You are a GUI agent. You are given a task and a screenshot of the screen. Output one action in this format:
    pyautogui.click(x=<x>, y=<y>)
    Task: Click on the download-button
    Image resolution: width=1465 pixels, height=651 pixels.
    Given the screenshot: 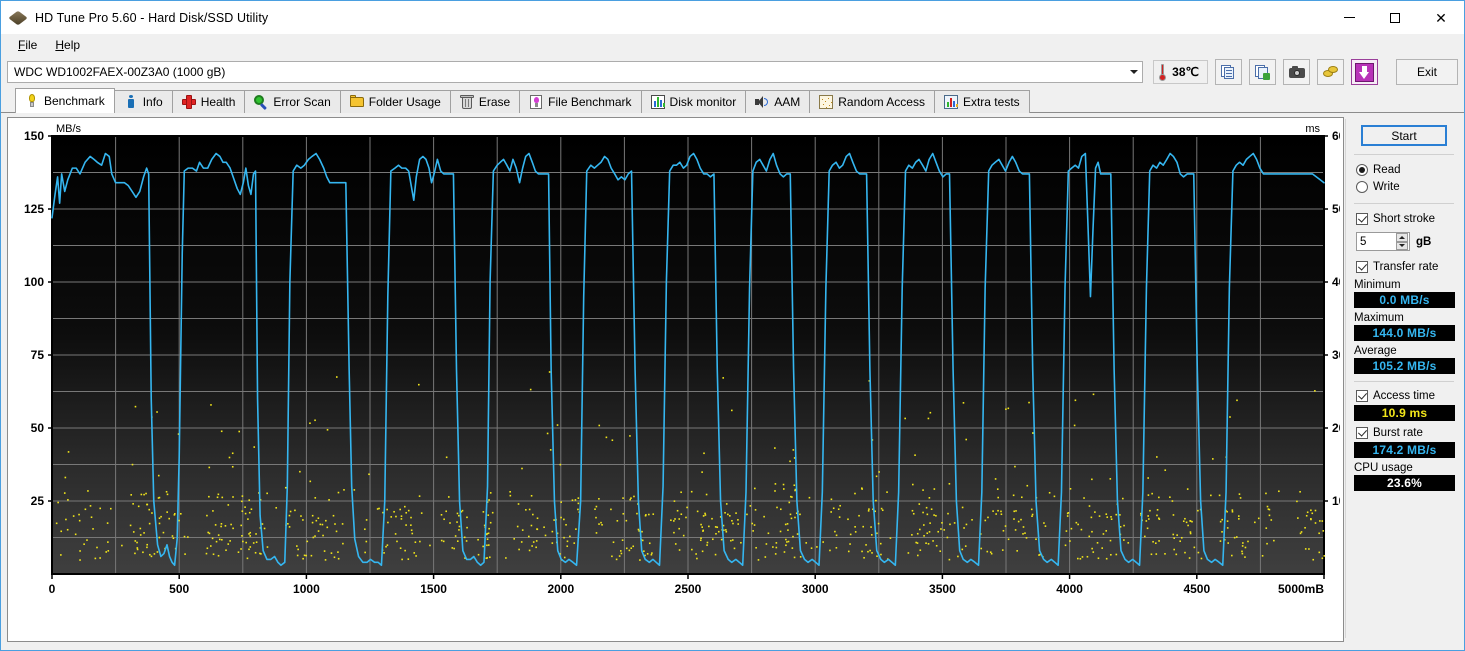 What is the action you would take?
    pyautogui.click(x=1364, y=72)
    